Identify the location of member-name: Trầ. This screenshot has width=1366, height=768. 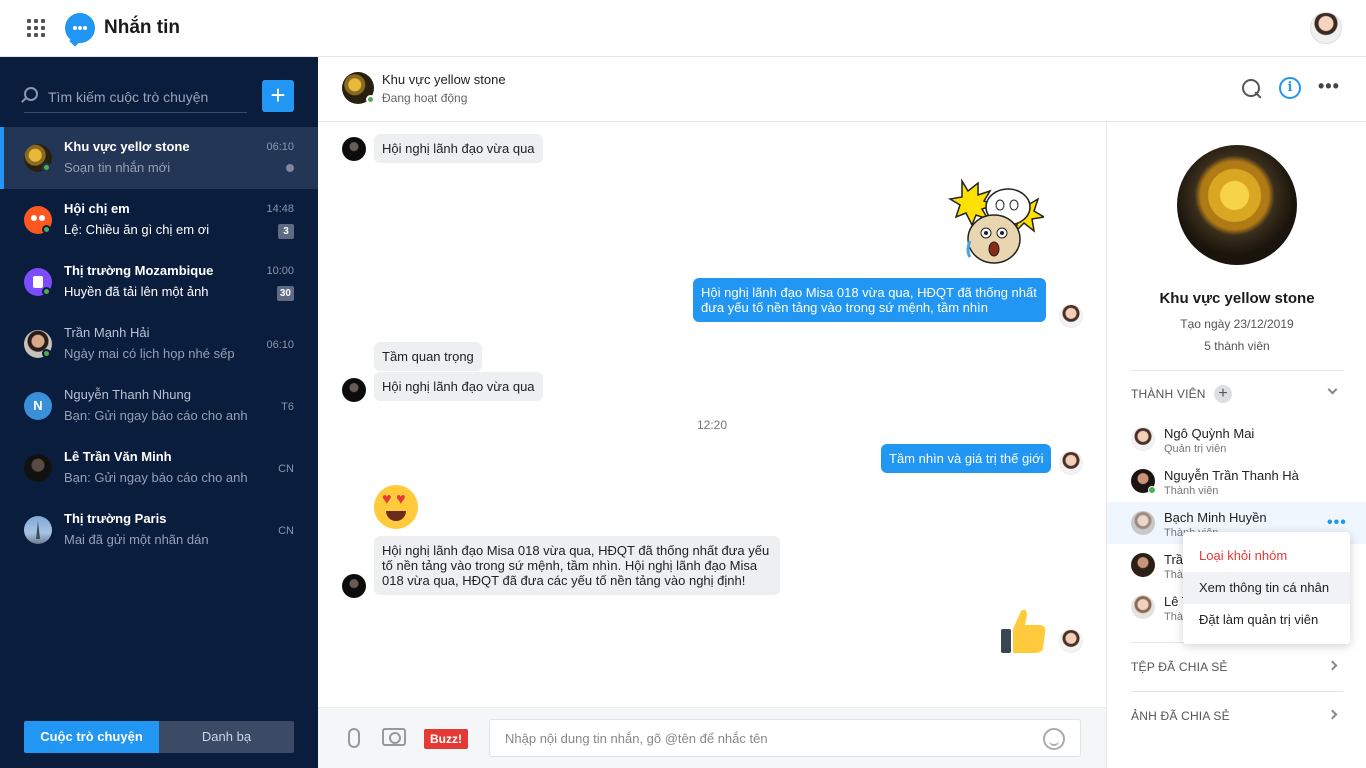
(1174, 559).